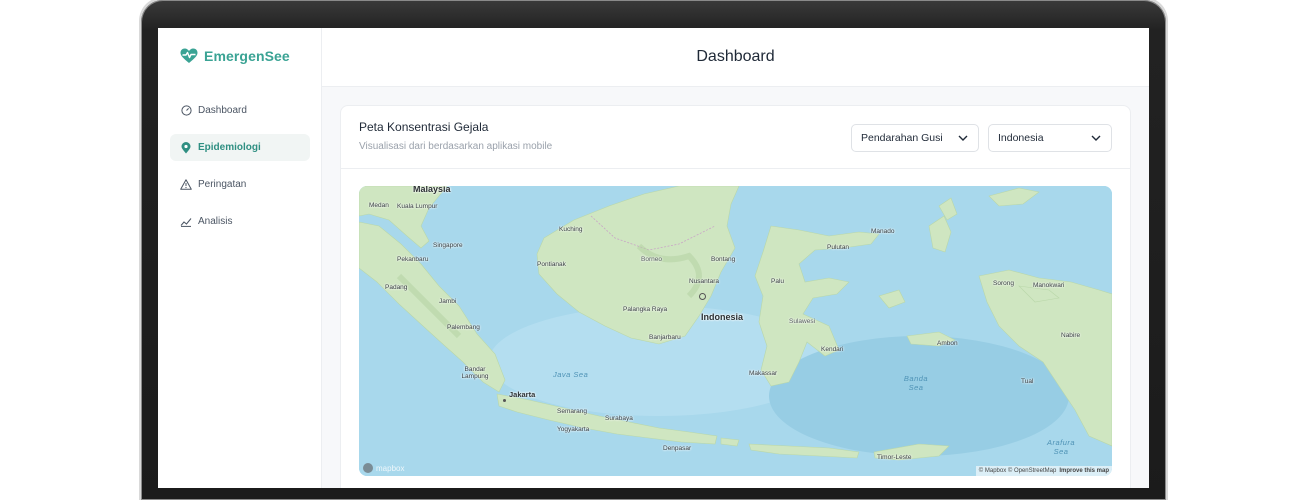  I want to click on map-label-sea: Banda Sea, so click(916, 383).